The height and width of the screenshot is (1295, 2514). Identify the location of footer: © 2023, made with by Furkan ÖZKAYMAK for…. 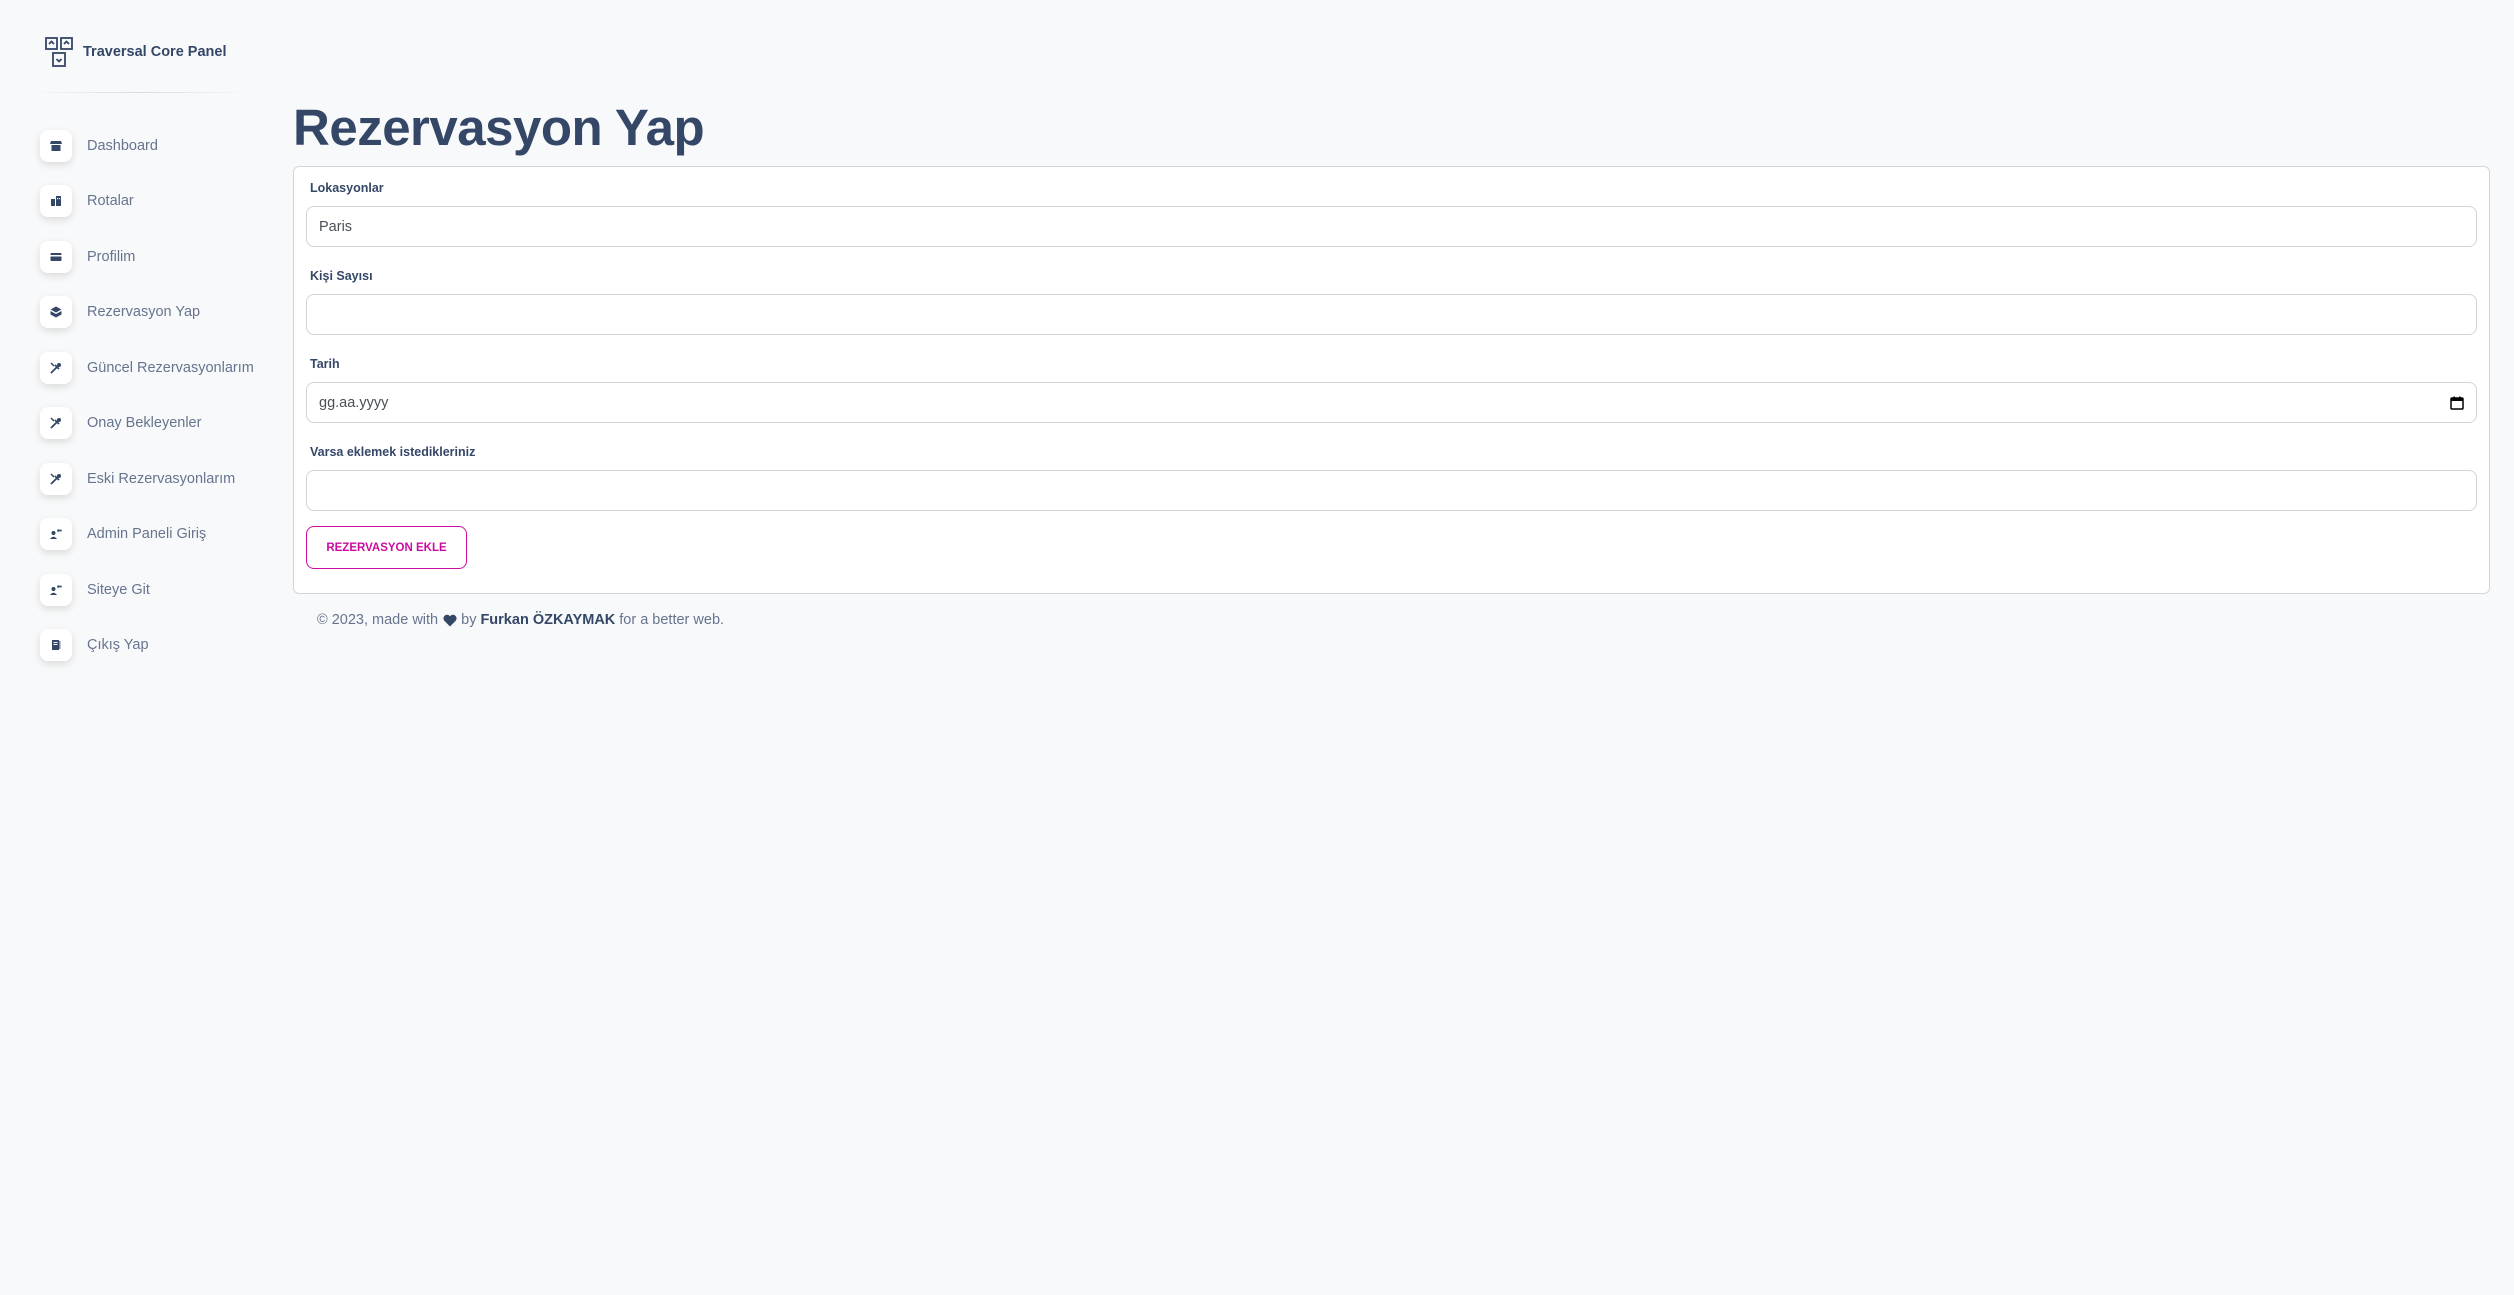
(520, 620).